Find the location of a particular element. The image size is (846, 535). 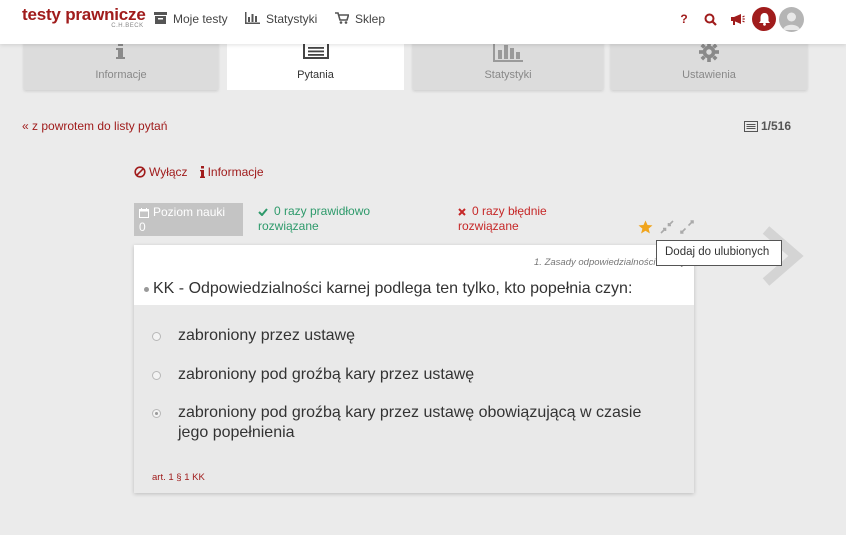

cross-icon is located at coordinates (462, 211).